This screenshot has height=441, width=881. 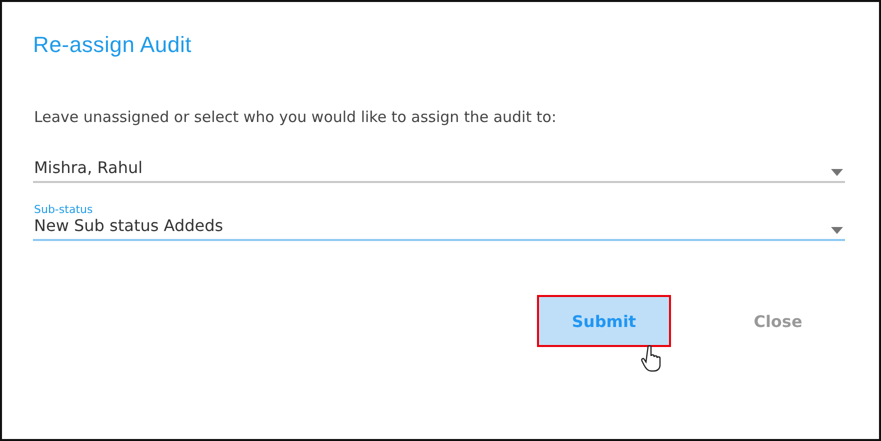 I want to click on dropdown-field: Sub-status New Sub status Addeds, so click(x=439, y=222).